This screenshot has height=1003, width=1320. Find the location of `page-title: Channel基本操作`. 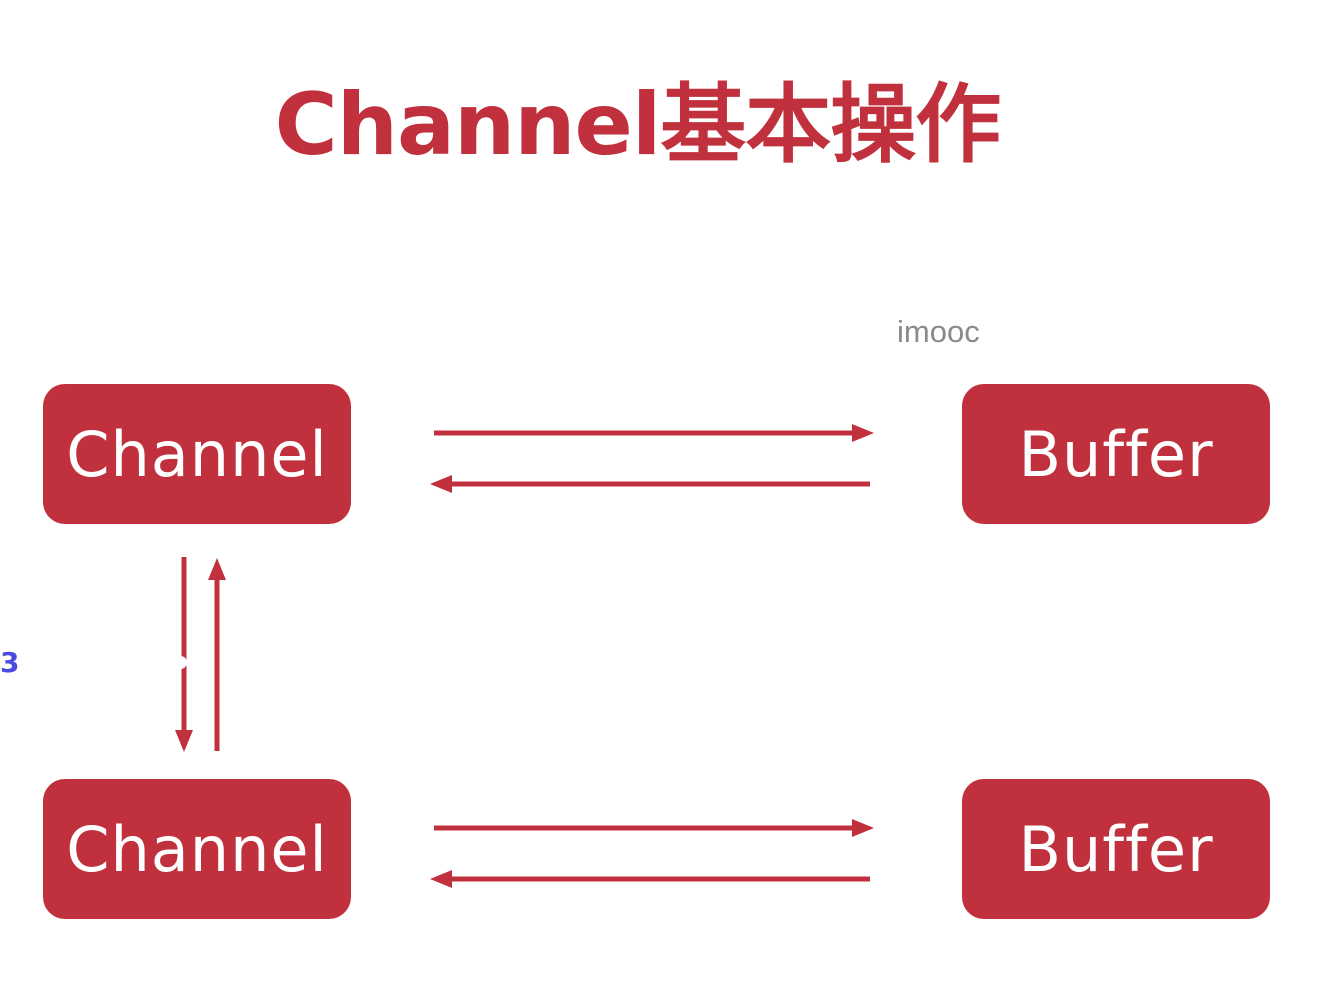

page-title: Channel基本操作 is located at coordinates (638, 125).